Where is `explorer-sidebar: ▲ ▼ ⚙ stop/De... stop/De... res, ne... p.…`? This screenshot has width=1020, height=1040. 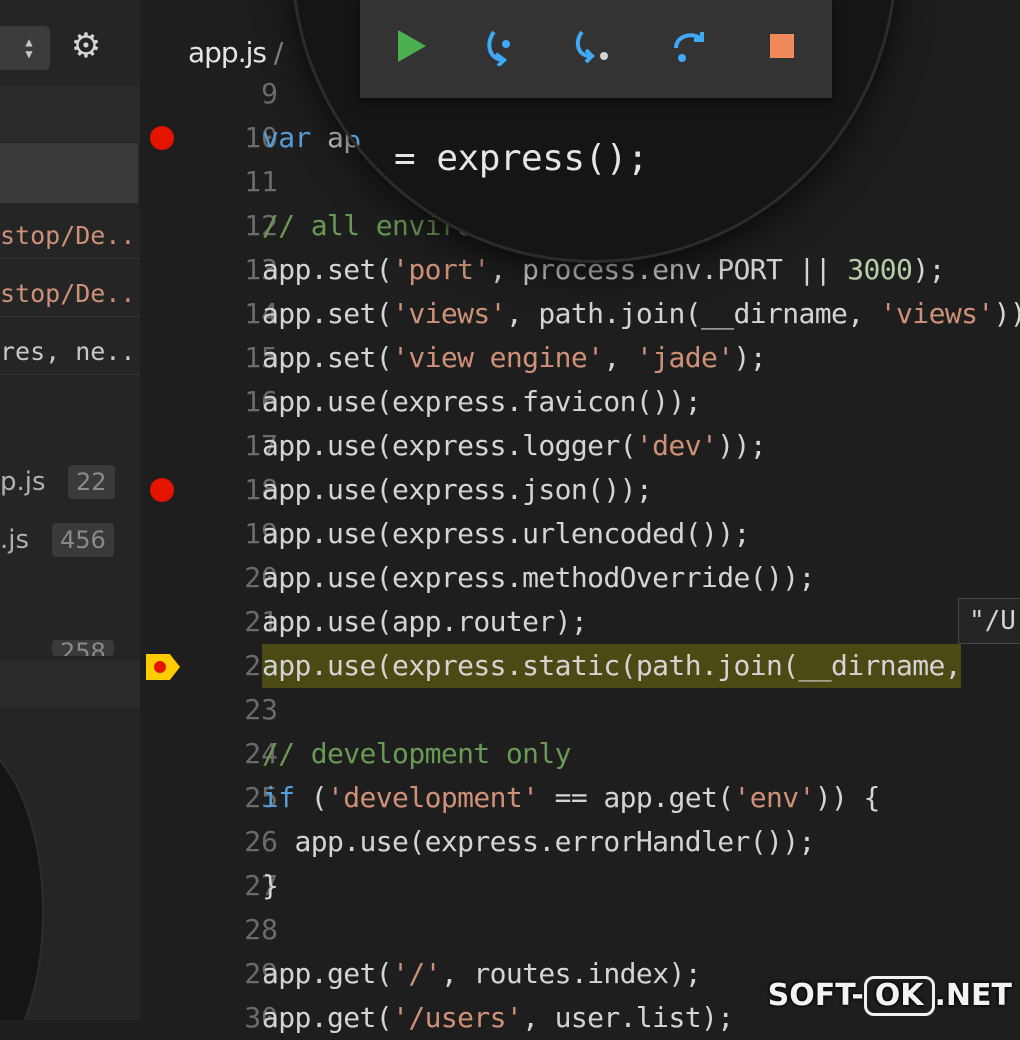 explorer-sidebar: ▲ ▼ ⚙ stop/De... stop/De... res, ne... p.… is located at coordinates (70, 510).